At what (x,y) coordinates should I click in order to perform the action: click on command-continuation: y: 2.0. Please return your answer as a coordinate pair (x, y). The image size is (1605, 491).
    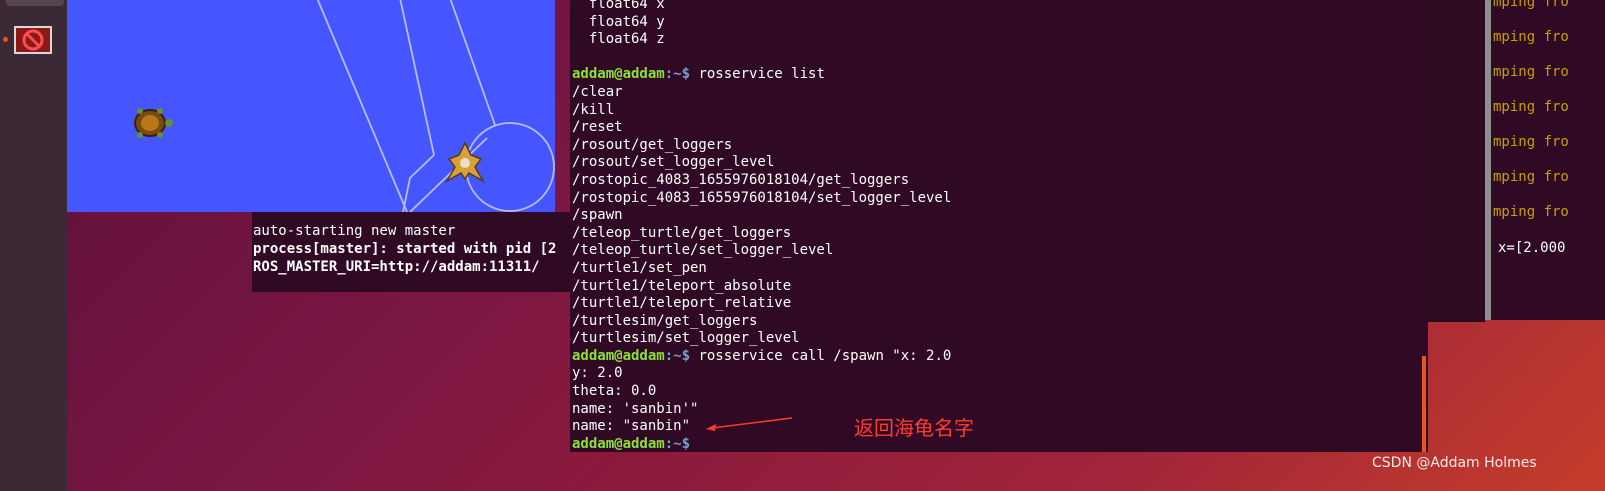
    Looking at the image, I should click on (597, 373).